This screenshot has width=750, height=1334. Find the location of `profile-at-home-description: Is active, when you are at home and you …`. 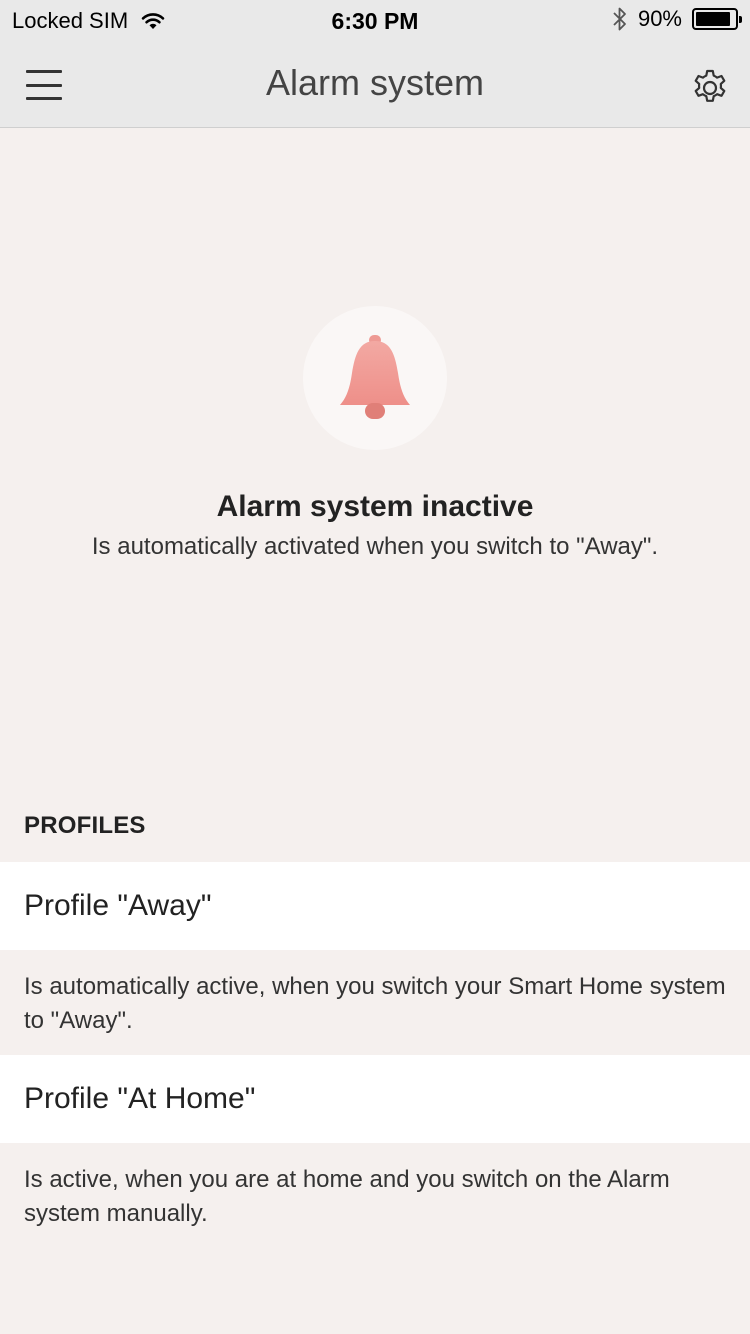

profile-at-home-description: Is active, when you are at home and you … is located at coordinates (347, 1196).